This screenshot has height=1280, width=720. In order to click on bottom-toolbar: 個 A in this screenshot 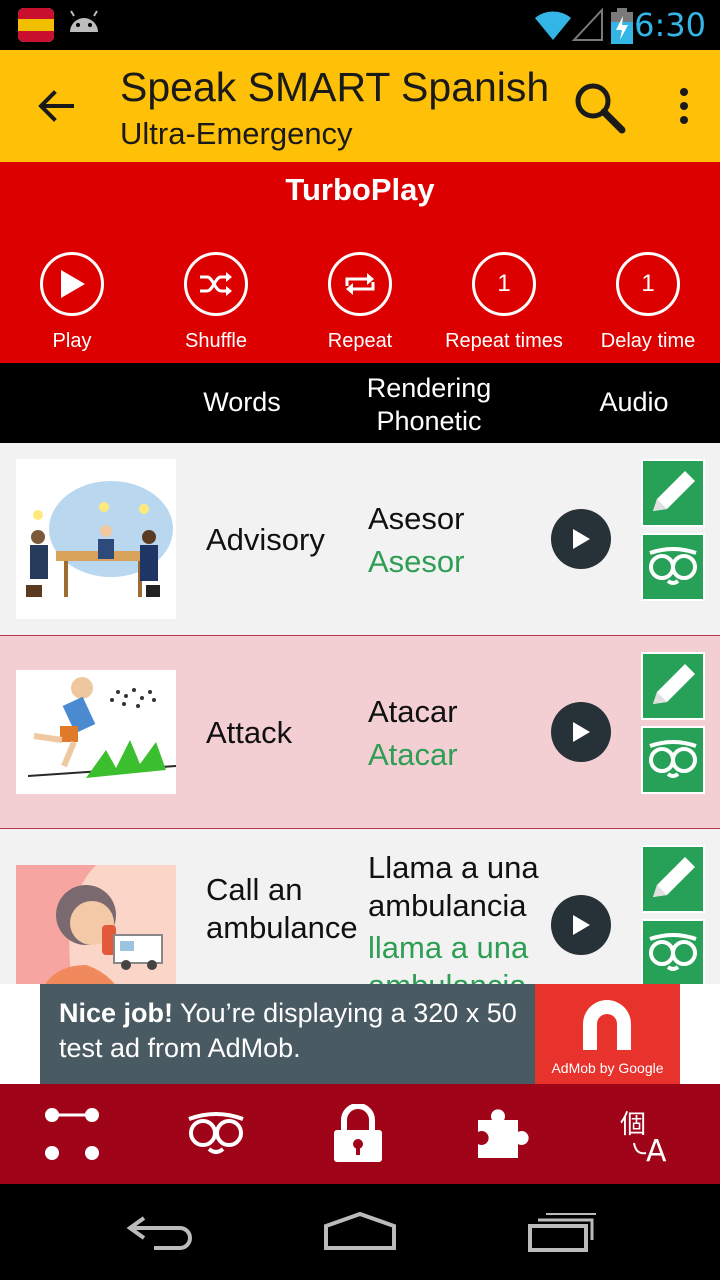, I will do `click(360, 1134)`.